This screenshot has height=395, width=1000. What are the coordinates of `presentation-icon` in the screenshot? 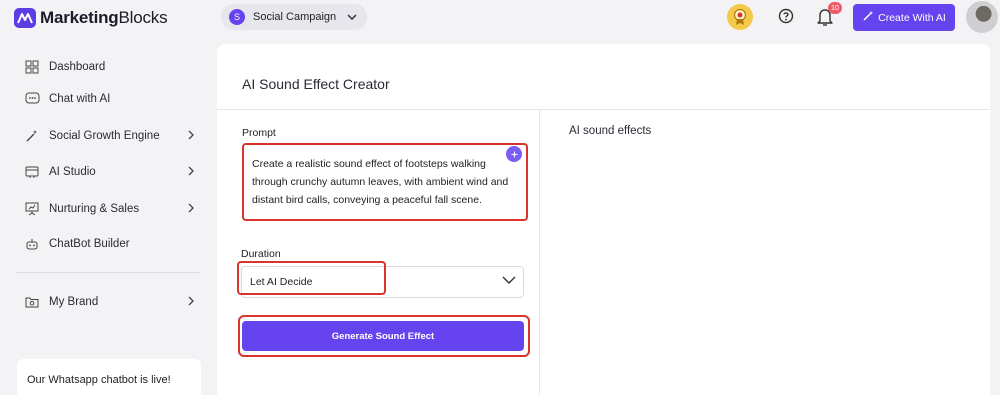 It's located at (32, 209).